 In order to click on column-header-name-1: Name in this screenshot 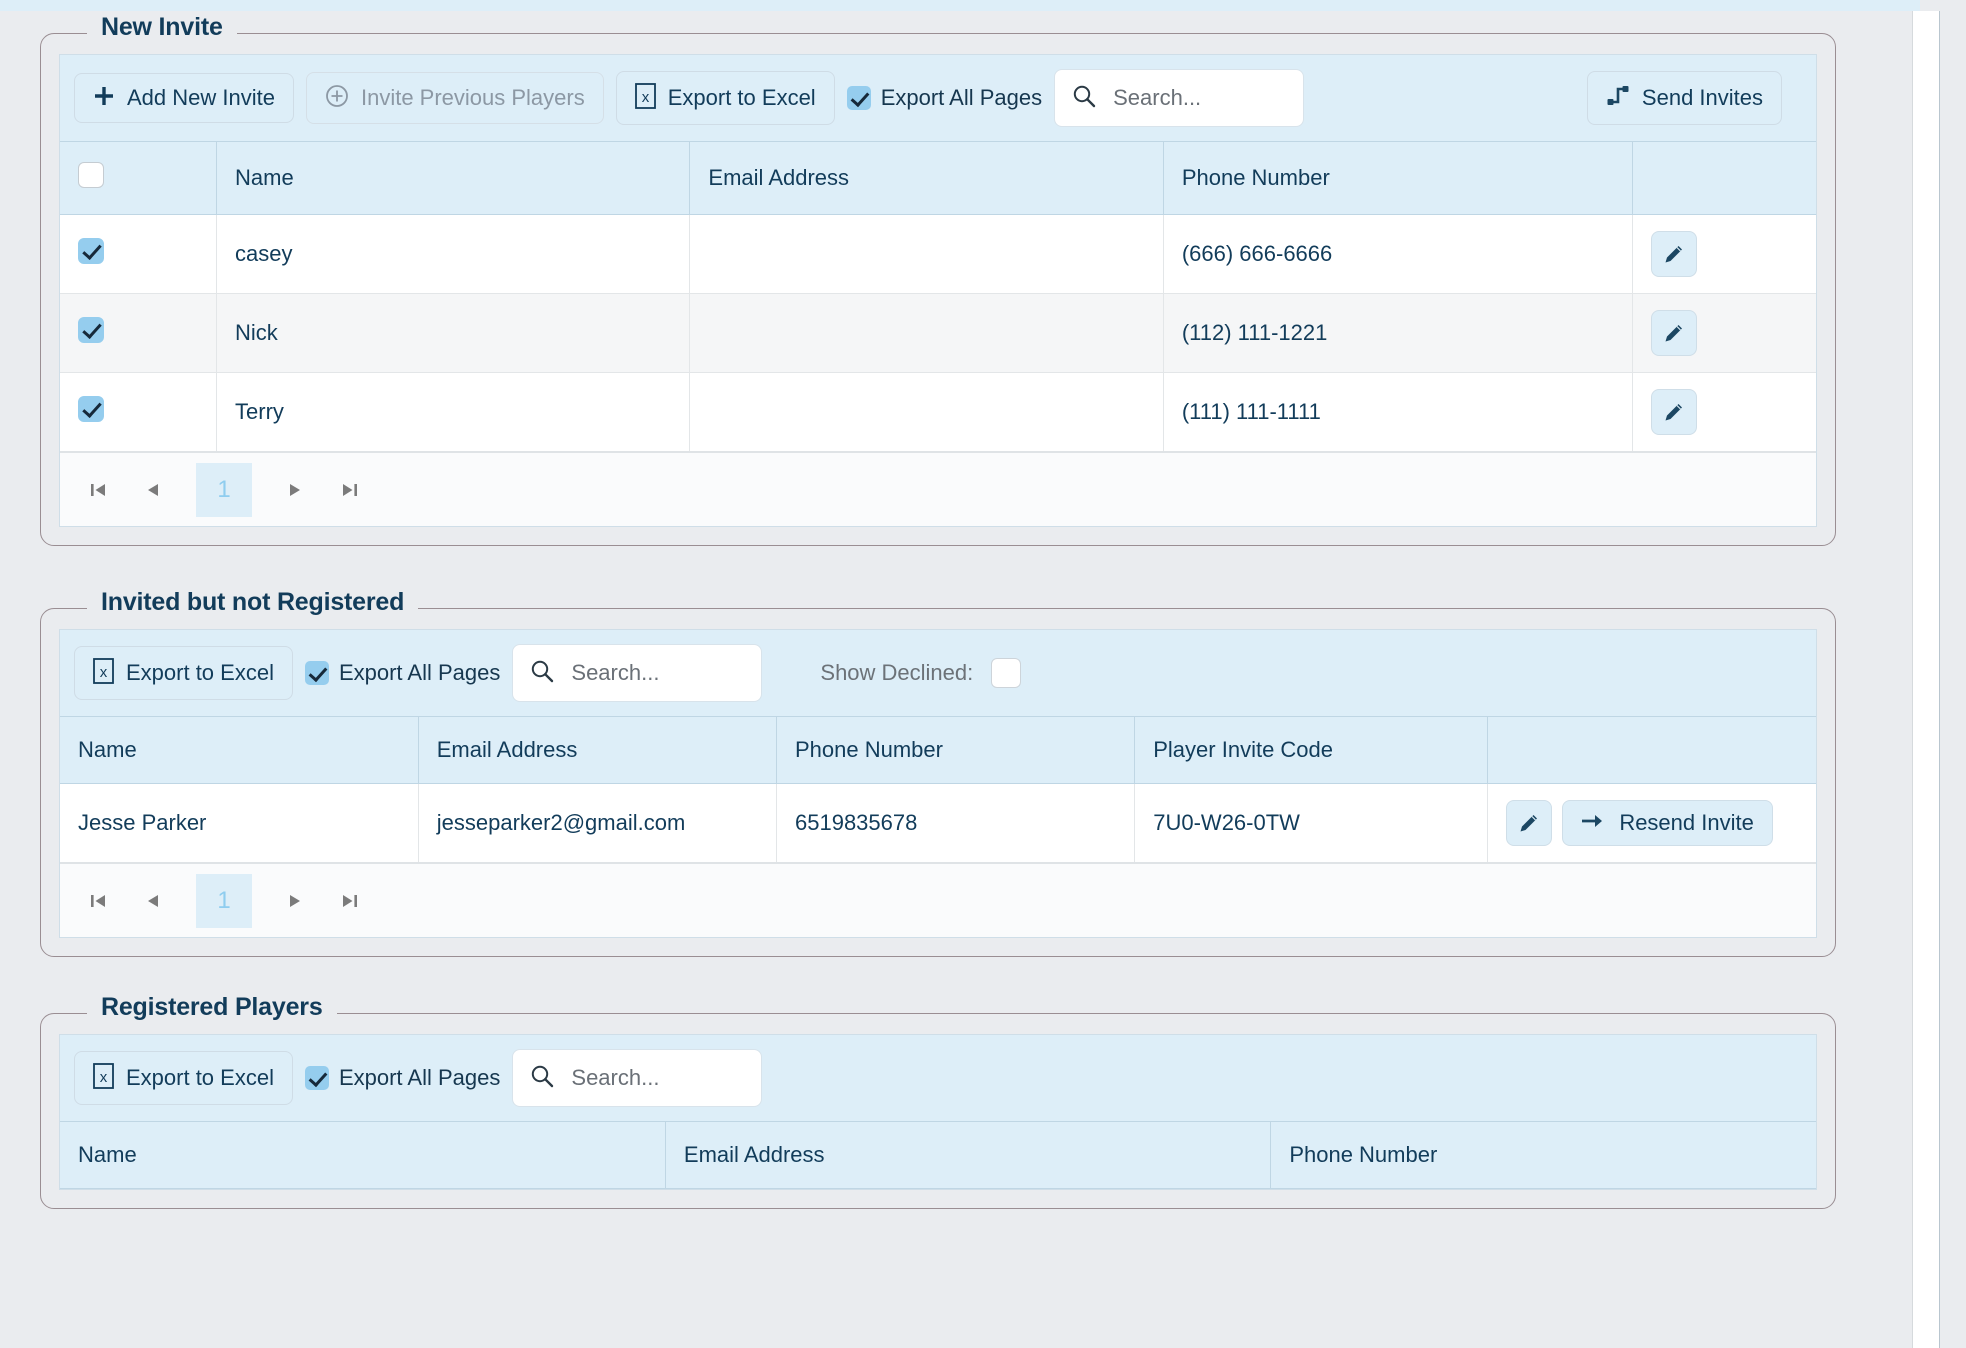, I will do `click(453, 178)`.